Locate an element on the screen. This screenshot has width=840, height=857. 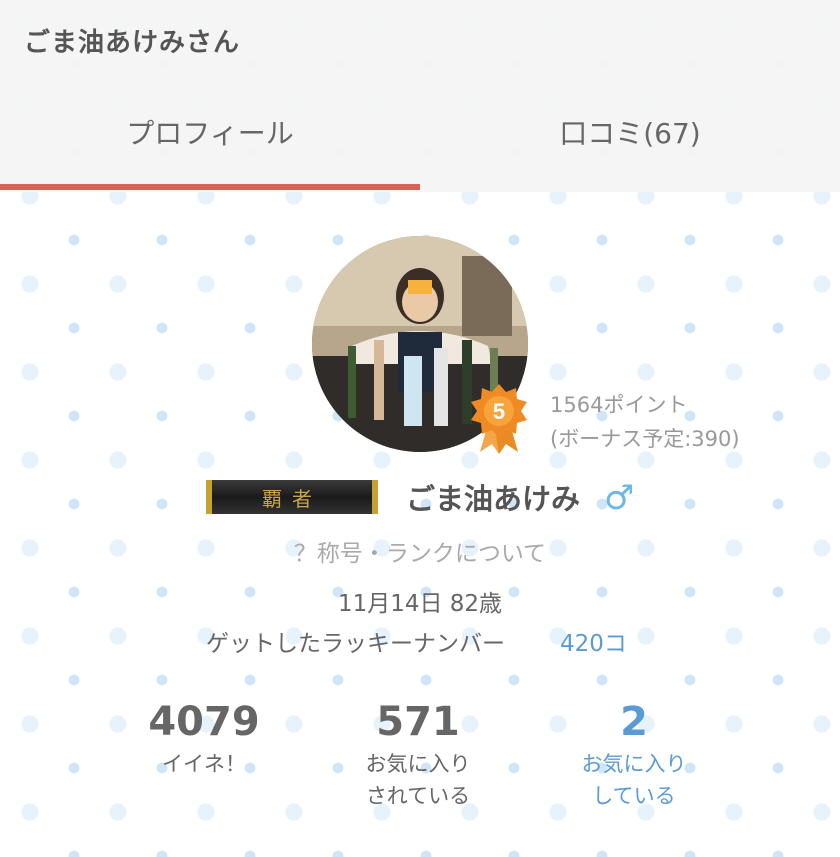
stat-favorited: 571 お気に入り されている is located at coordinates (418, 755).